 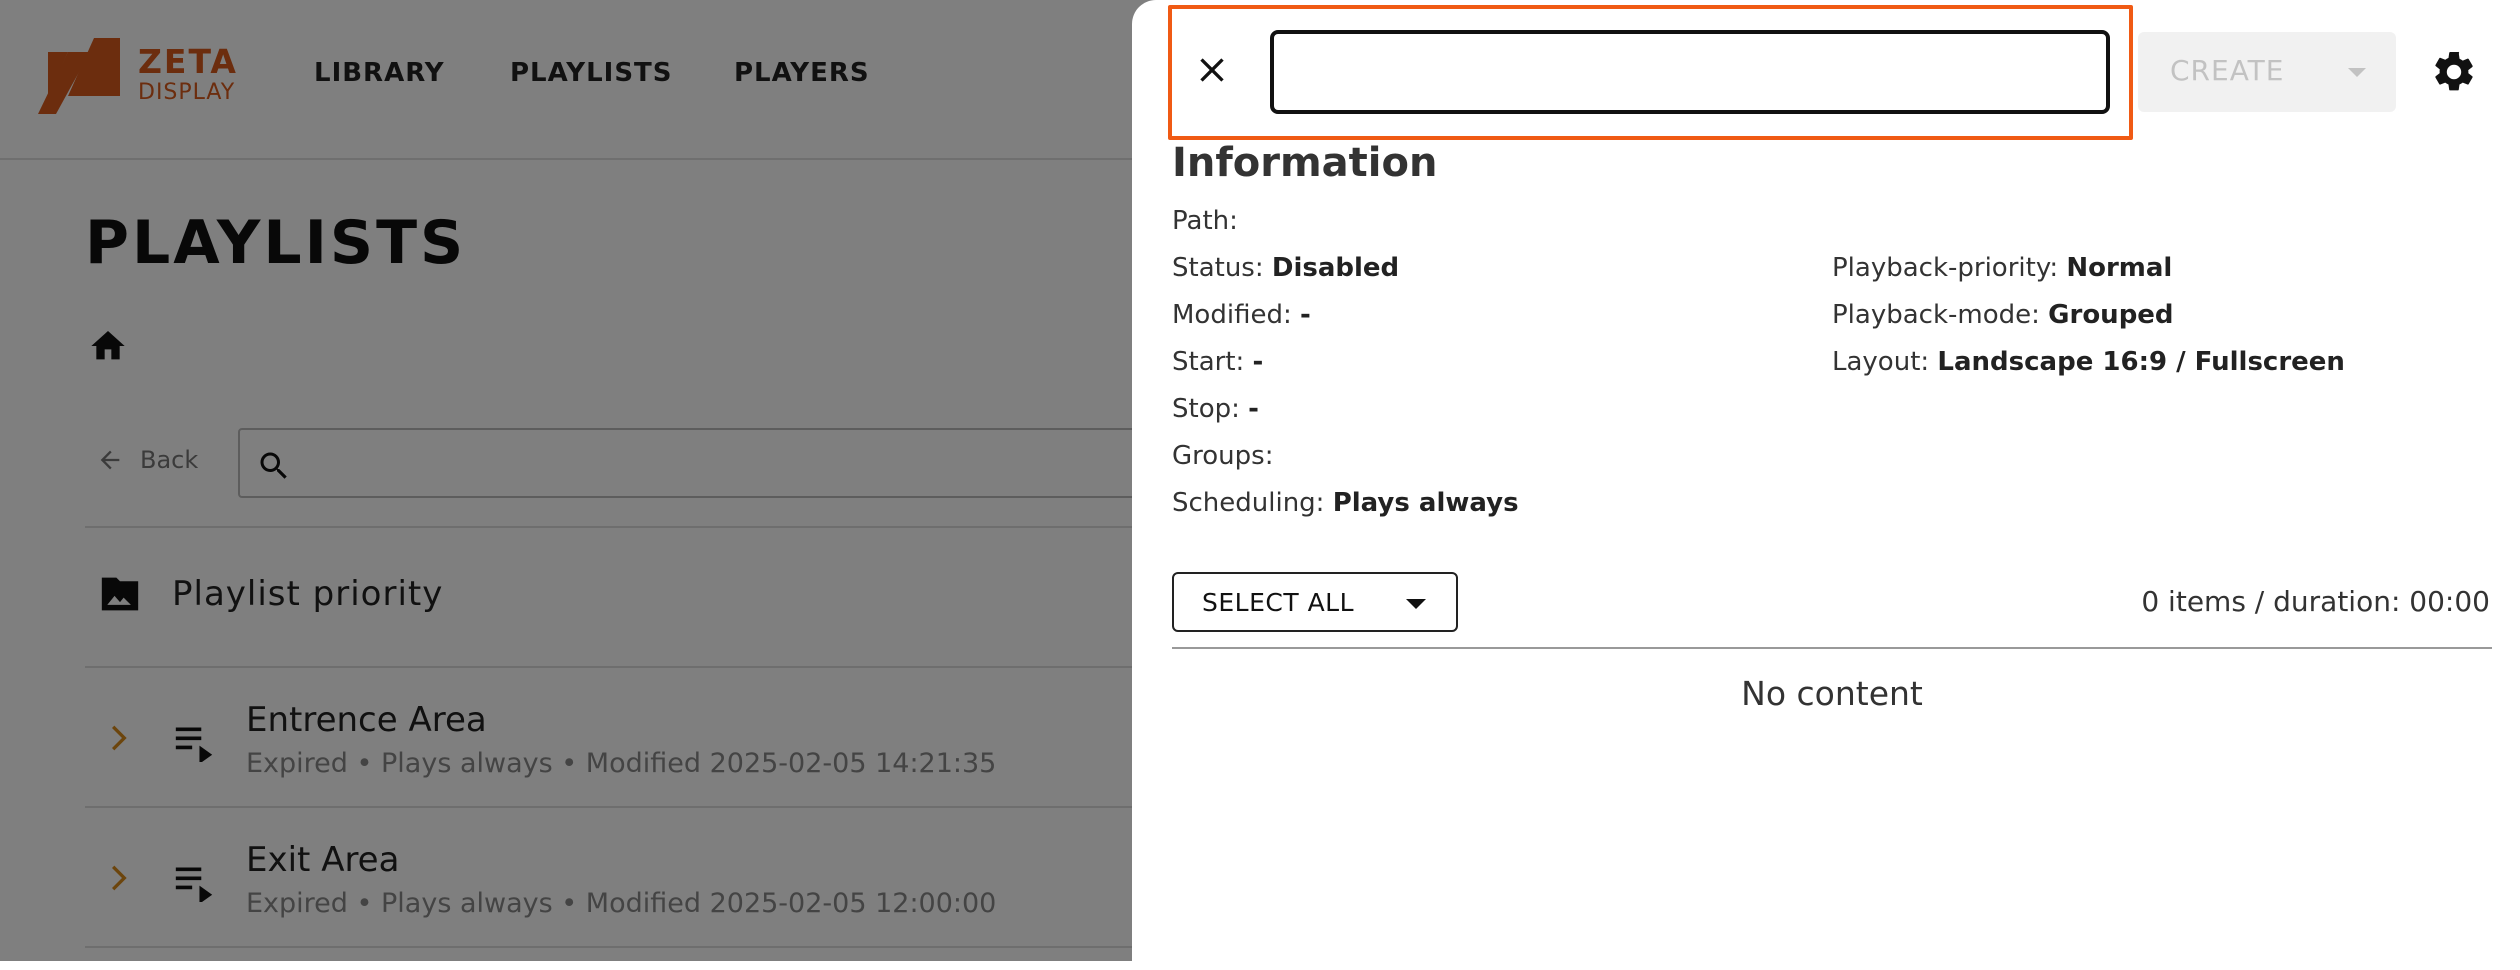 What do you see at coordinates (1936, 315) in the screenshot?
I see `info-playback-mode-label: Playback-mode:` at bounding box center [1936, 315].